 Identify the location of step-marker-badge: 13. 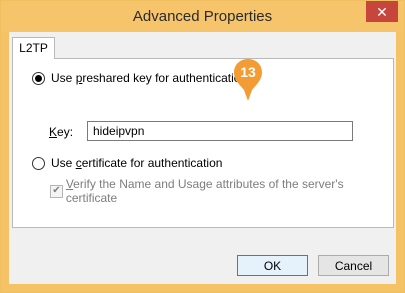
(248, 80).